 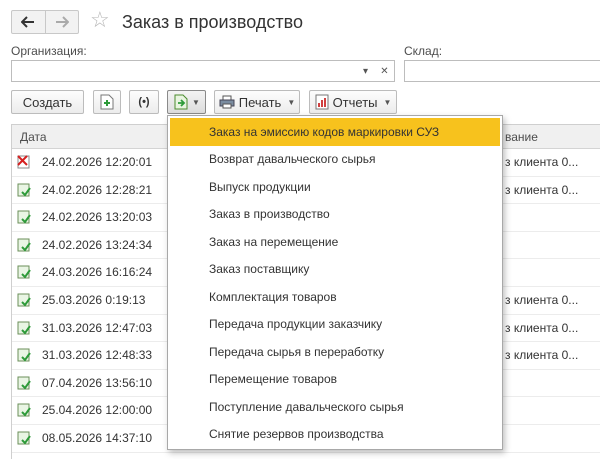 I want to click on create-button: Создать, so click(x=47, y=102).